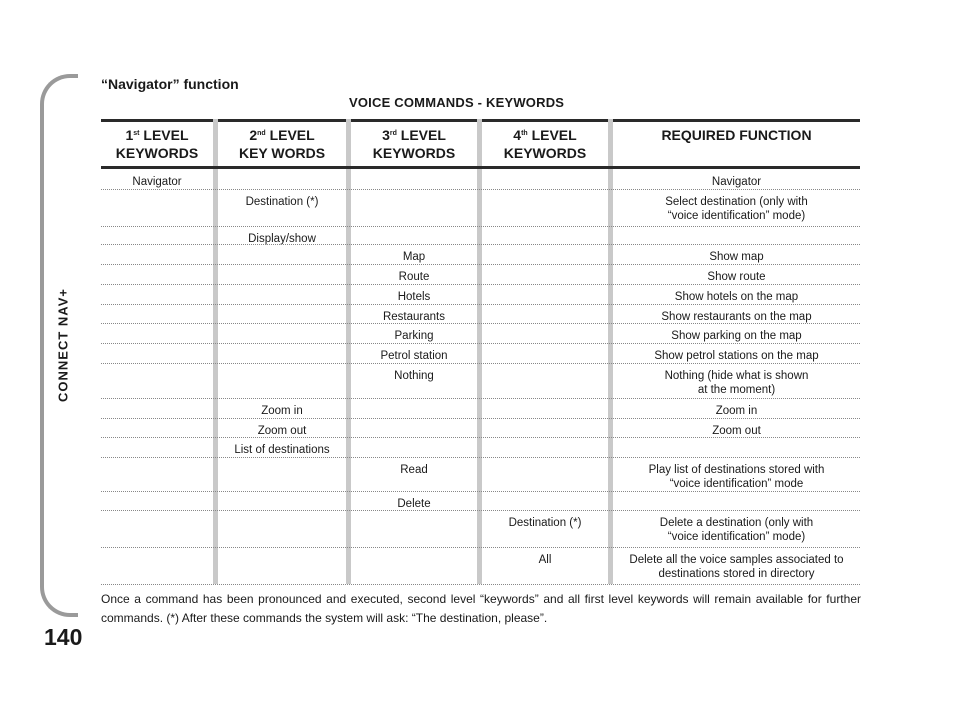  What do you see at coordinates (282, 153) in the screenshot?
I see `header-level-2-line2: KEY WORDS` at bounding box center [282, 153].